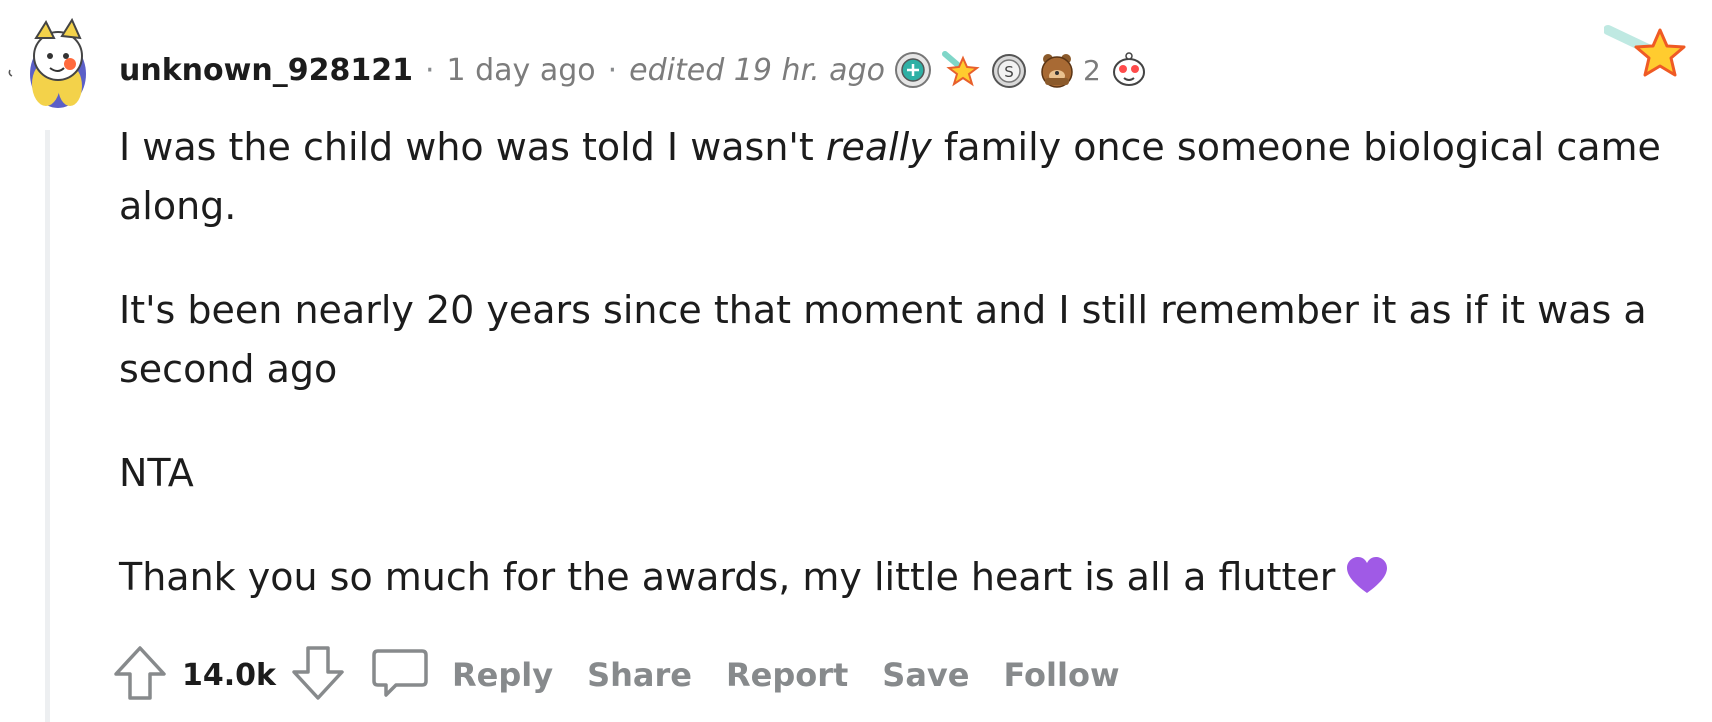 The width and height of the screenshot is (1712, 722). What do you see at coordinates (388, 675) in the screenshot?
I see `comment-bubble-icon` at bounding box center [388, 675].